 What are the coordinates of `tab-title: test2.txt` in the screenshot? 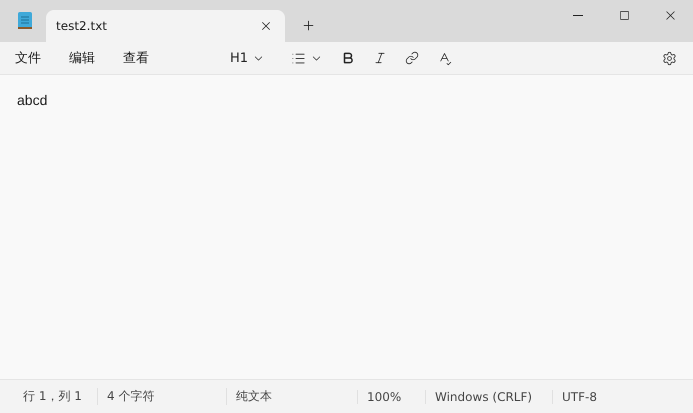 It's located at (82, 26).